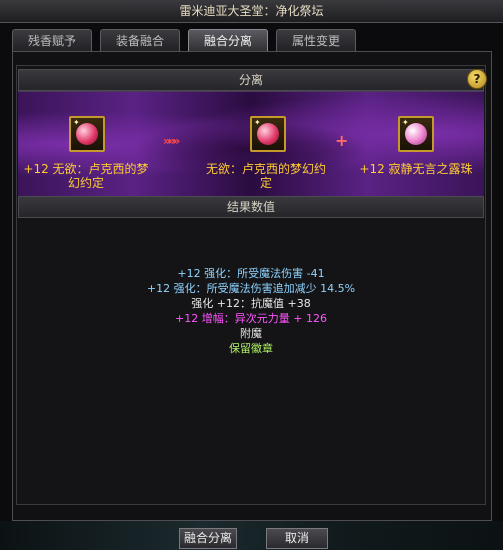 Image resolution: width=503 pixels, height=550 pixels. What do you see at coordinates (342, 140) in the screenshot?
I see `plus-icon: +` at bounding box center [342, 140].